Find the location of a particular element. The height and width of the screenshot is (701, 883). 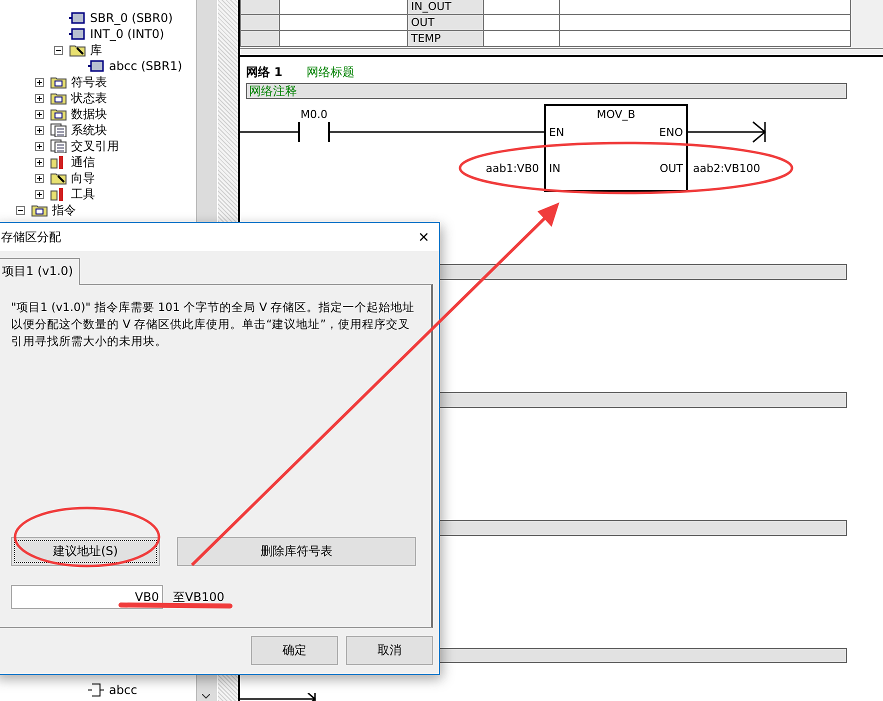

instruction-name: MOV_B is located at coordinates (616, 114).